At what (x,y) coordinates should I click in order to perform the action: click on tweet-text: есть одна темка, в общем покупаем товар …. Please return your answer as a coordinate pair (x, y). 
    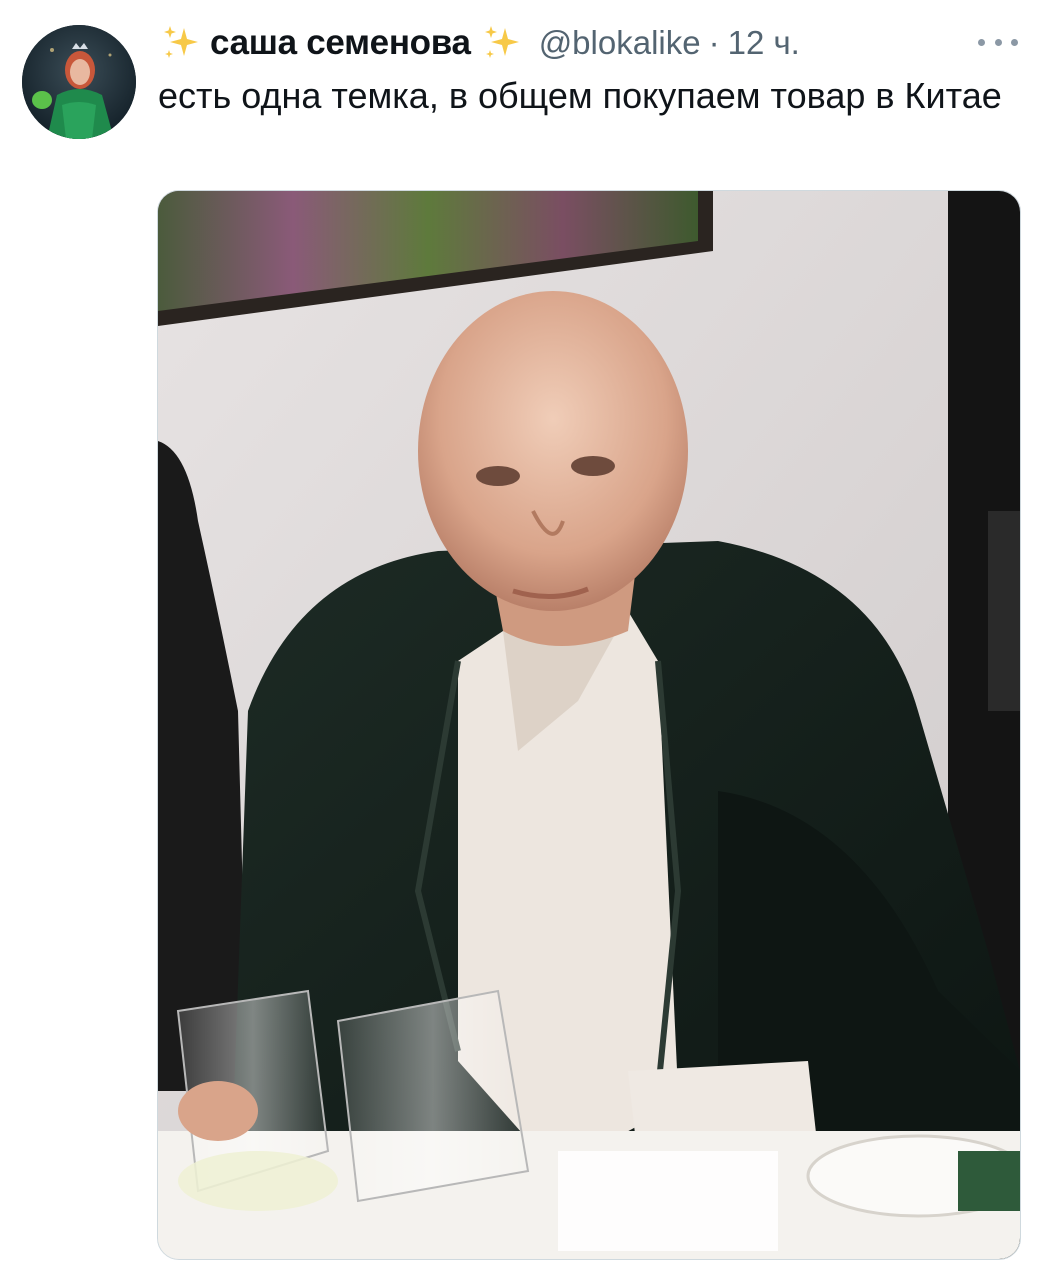
    Looking at the image, I should click on (580, 95).